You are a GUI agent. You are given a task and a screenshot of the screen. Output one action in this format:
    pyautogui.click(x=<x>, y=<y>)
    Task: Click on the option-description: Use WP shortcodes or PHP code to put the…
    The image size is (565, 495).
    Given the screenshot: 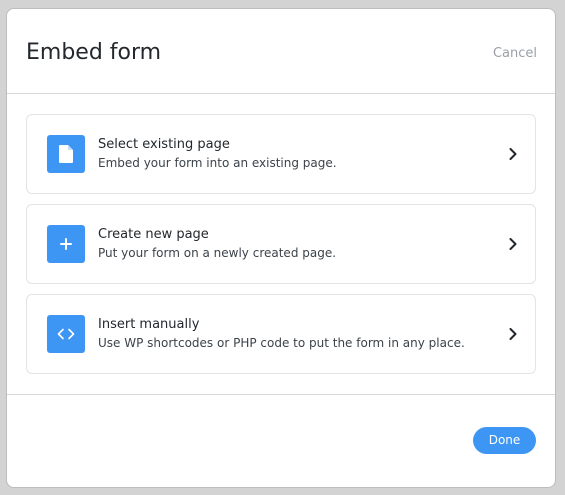 What is the action you would take?
    pyautogui.click(x=281, y=343)
    